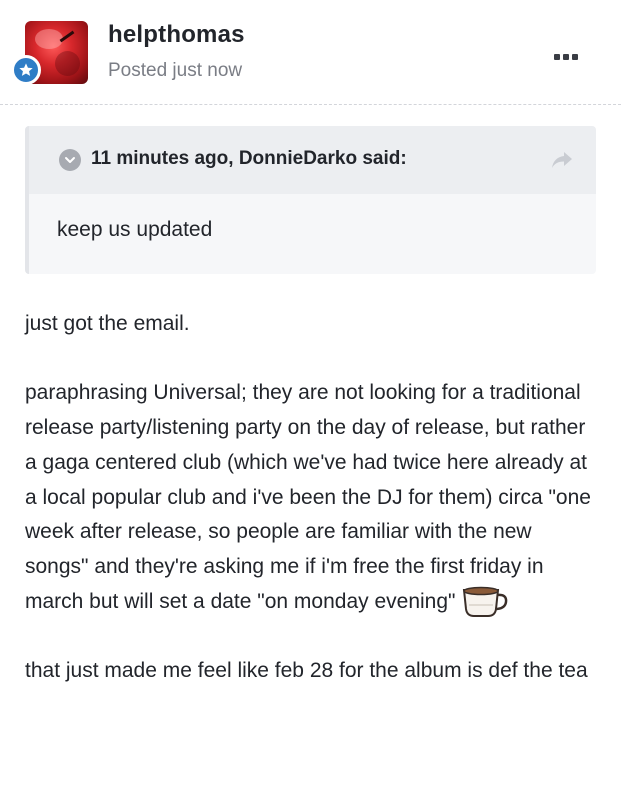 This screenshot has height=800, width=621. I want to click on star-icon, so click(26, 70).